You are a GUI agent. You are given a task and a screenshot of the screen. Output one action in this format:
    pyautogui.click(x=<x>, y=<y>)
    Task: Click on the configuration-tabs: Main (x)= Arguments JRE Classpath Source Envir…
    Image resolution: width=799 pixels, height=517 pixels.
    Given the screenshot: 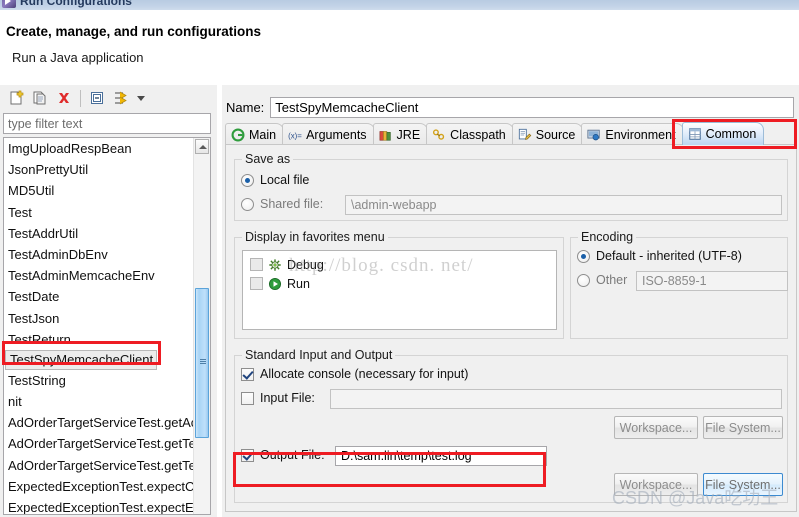 What is the action you would take?
    pyautogui.click(x=511, y=133)
    